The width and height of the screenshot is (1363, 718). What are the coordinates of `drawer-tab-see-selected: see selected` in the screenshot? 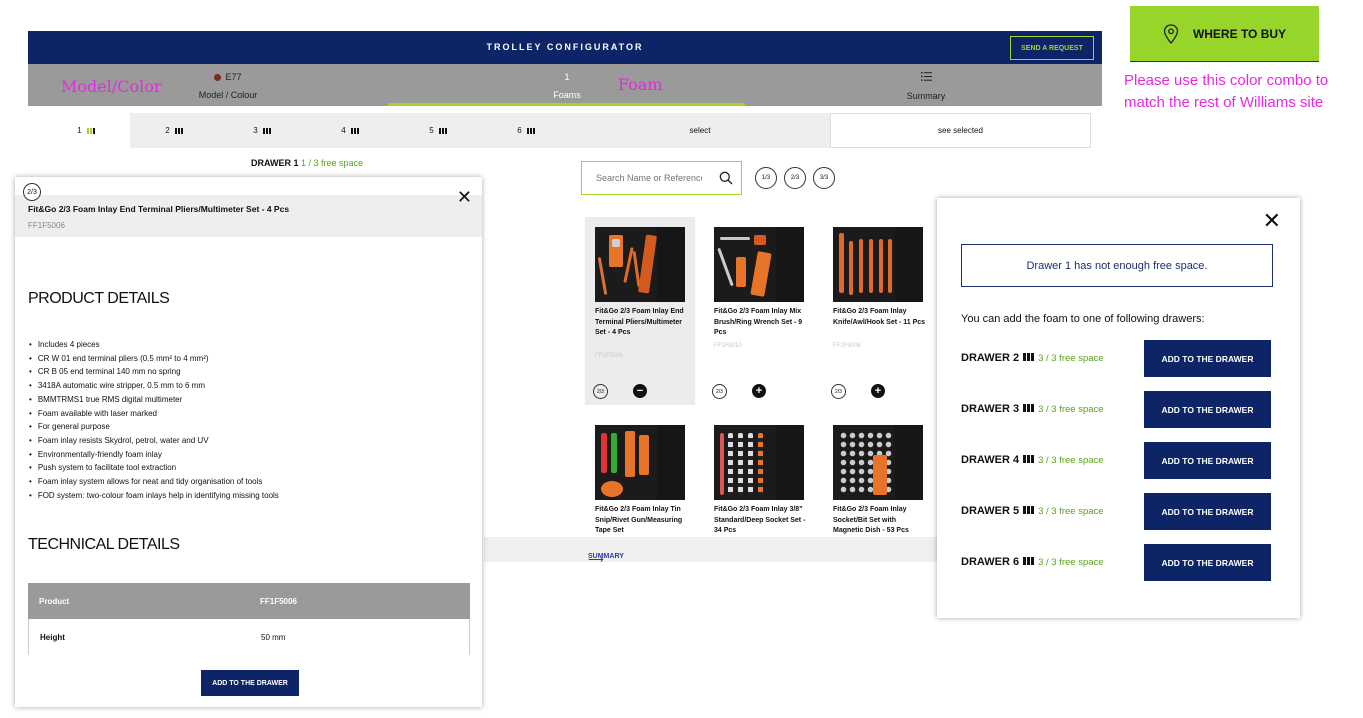 It's located at (960, 130).